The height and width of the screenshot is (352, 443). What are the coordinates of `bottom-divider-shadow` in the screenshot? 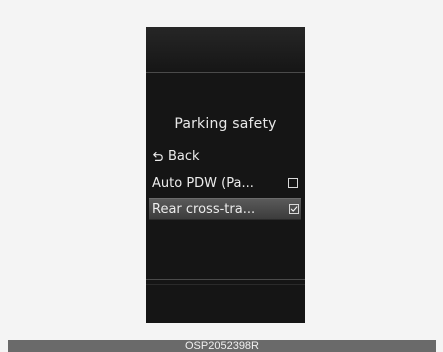 It's located at (225, 284).